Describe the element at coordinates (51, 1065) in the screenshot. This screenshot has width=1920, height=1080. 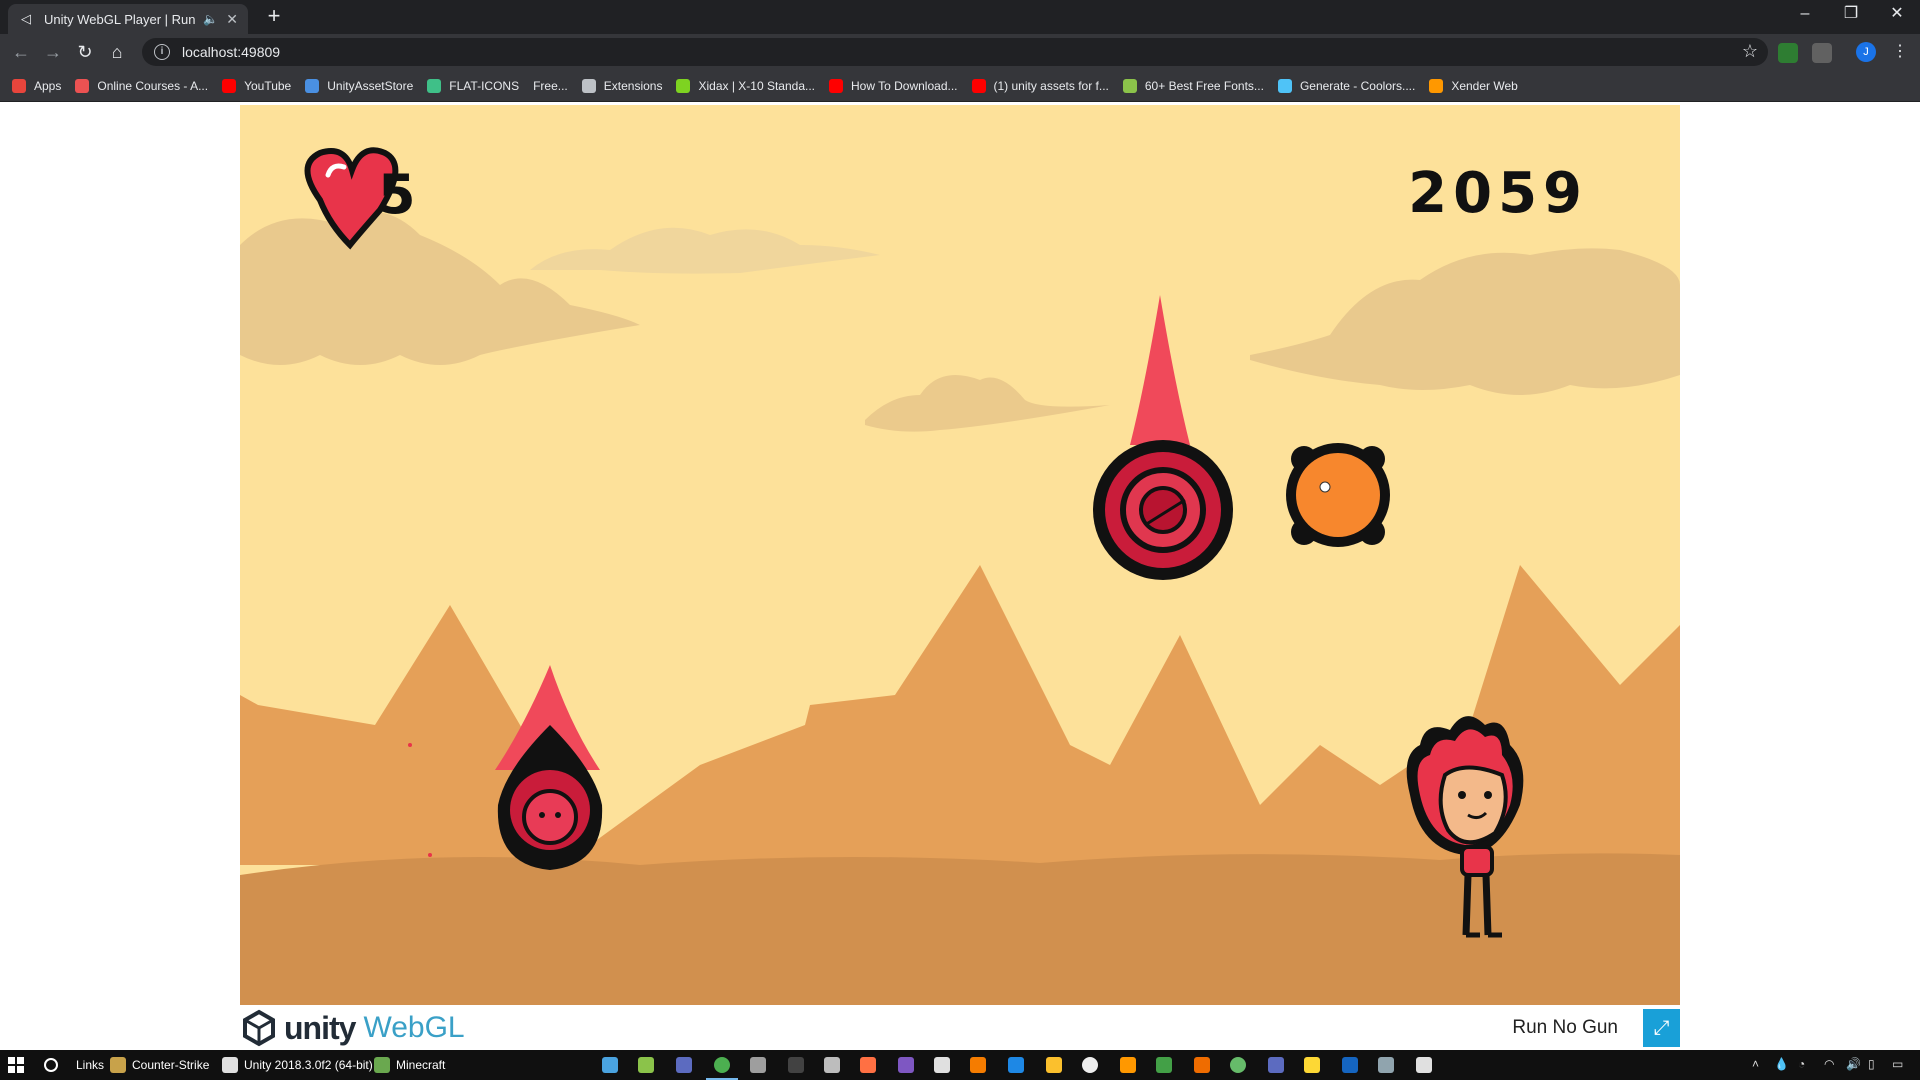
I see `cortana-search-icon` at that location.